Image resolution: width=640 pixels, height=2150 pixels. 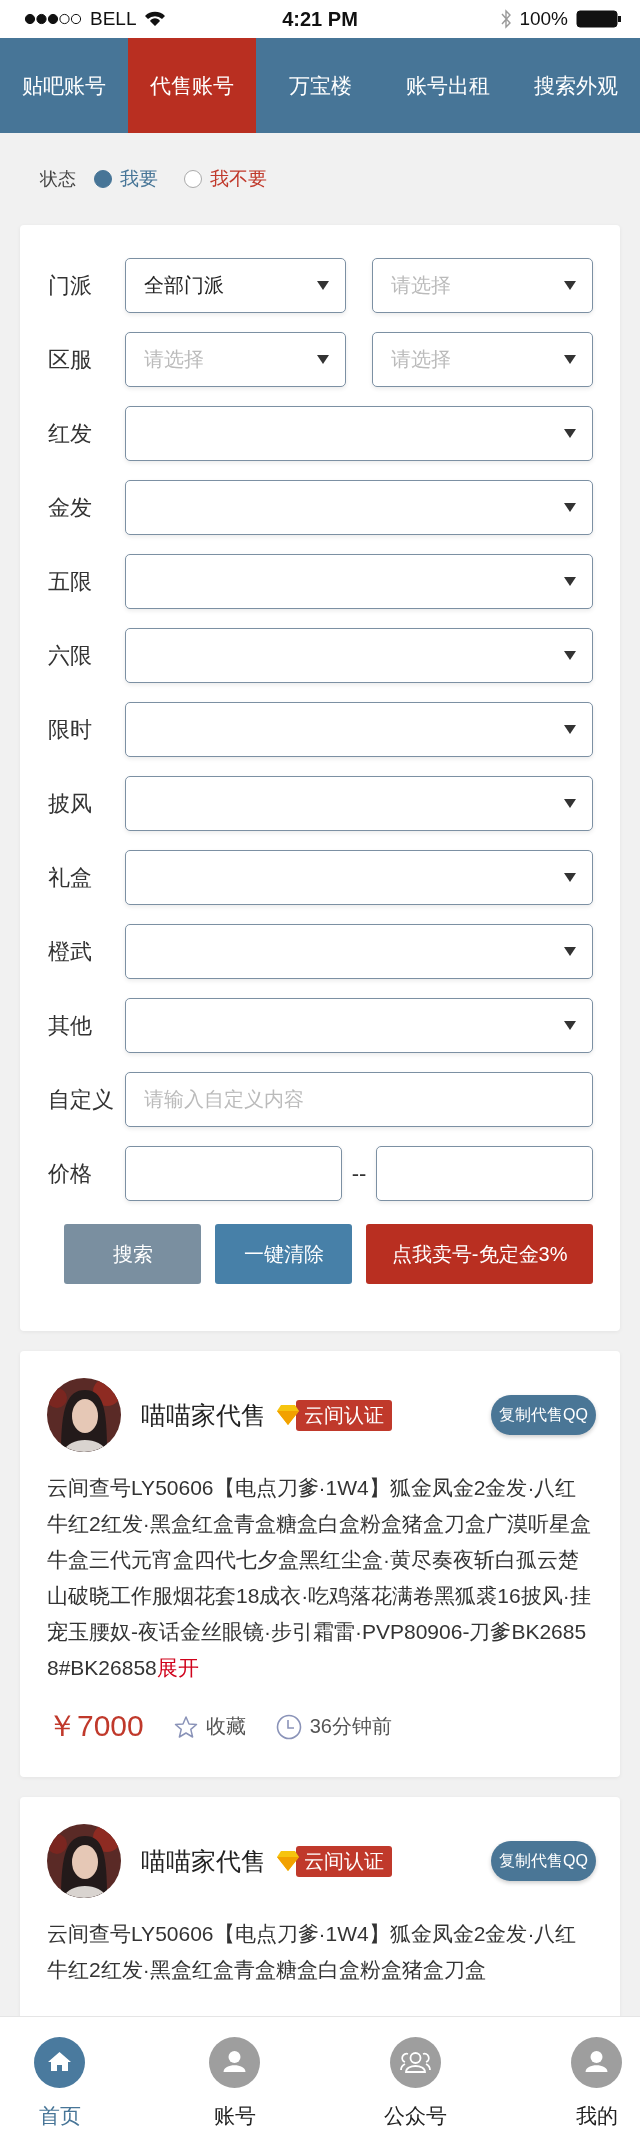 I want to click on radio-label: 我不要, so click(x=238, y=179).